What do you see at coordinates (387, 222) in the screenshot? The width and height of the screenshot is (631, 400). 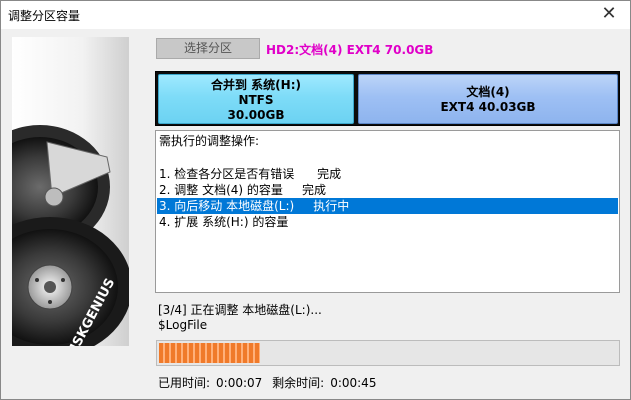 I see `list-item: 4. 扩展 系统(H:) 的容量` at bounding box center [387, 222].